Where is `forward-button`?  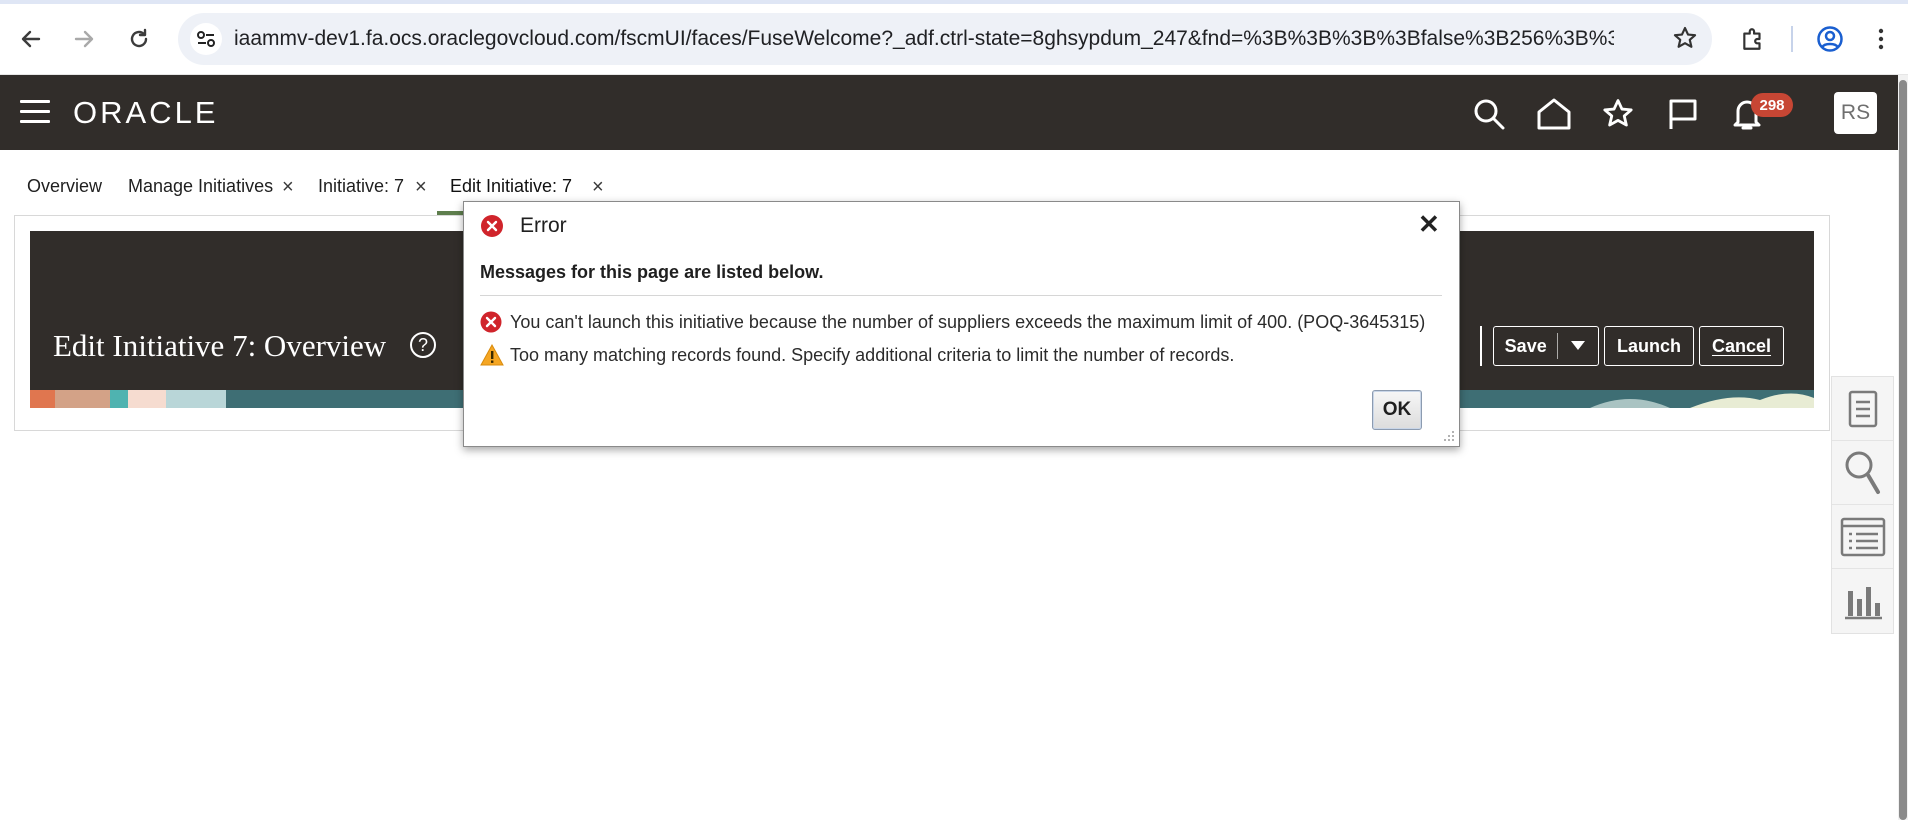 forward-button is located at coordinates (84, 39).